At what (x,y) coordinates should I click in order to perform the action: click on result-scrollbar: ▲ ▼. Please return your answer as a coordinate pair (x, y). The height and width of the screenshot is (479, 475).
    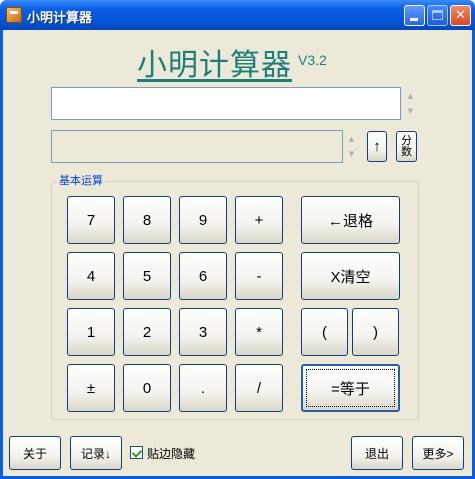
    Looking at the image, I should click on (351, 146).